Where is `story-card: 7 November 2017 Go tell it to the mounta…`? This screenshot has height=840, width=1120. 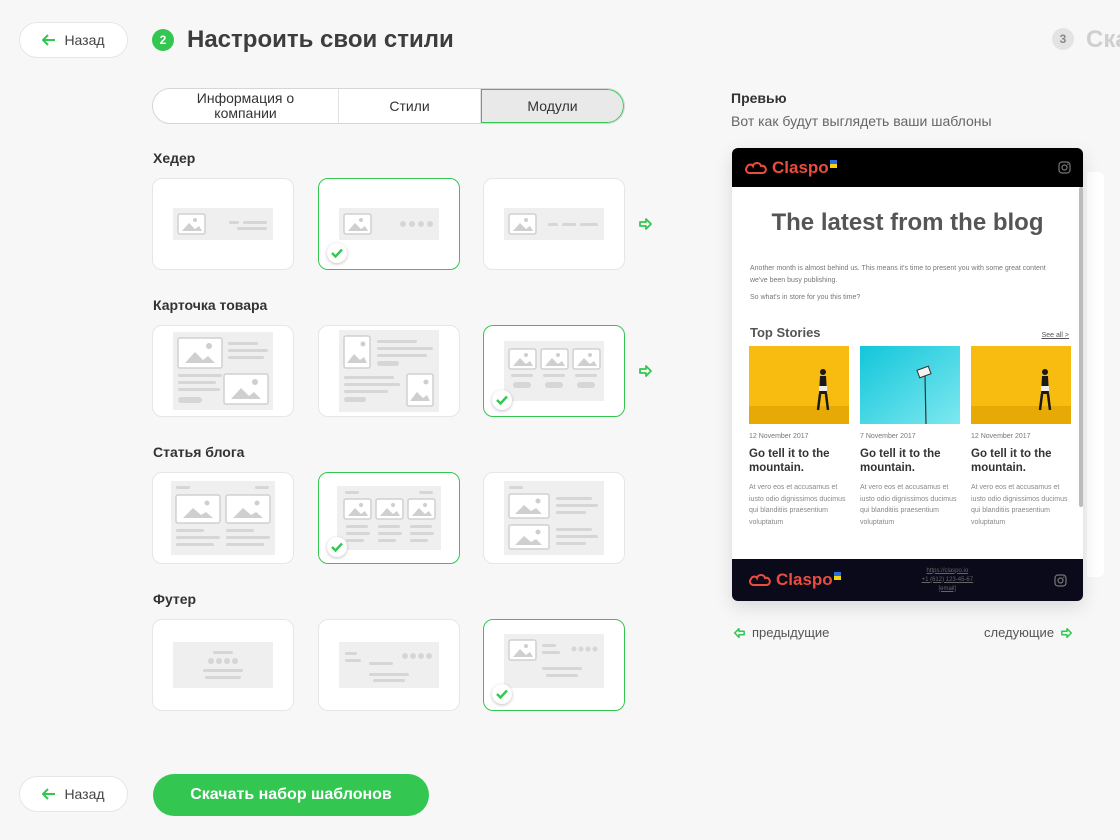 story-card: 7 November 2017 Go tell it to the mounta… is located at coordinates (910, 437).